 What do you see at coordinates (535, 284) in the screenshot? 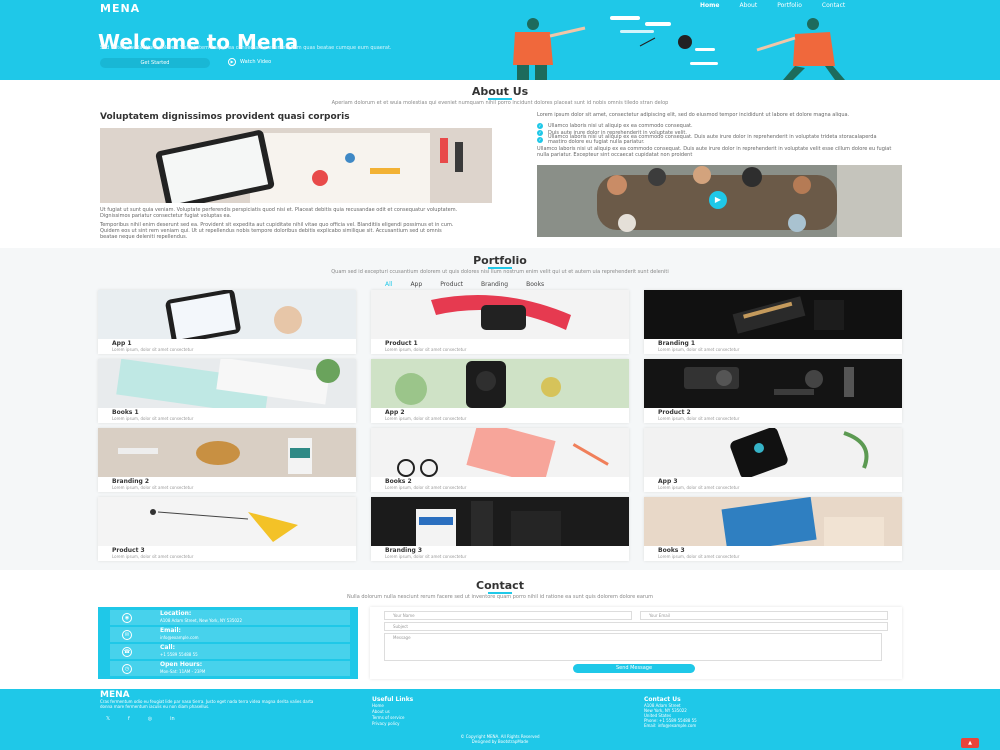
I see `filter-books: Books` at bounding box center [535, 284].